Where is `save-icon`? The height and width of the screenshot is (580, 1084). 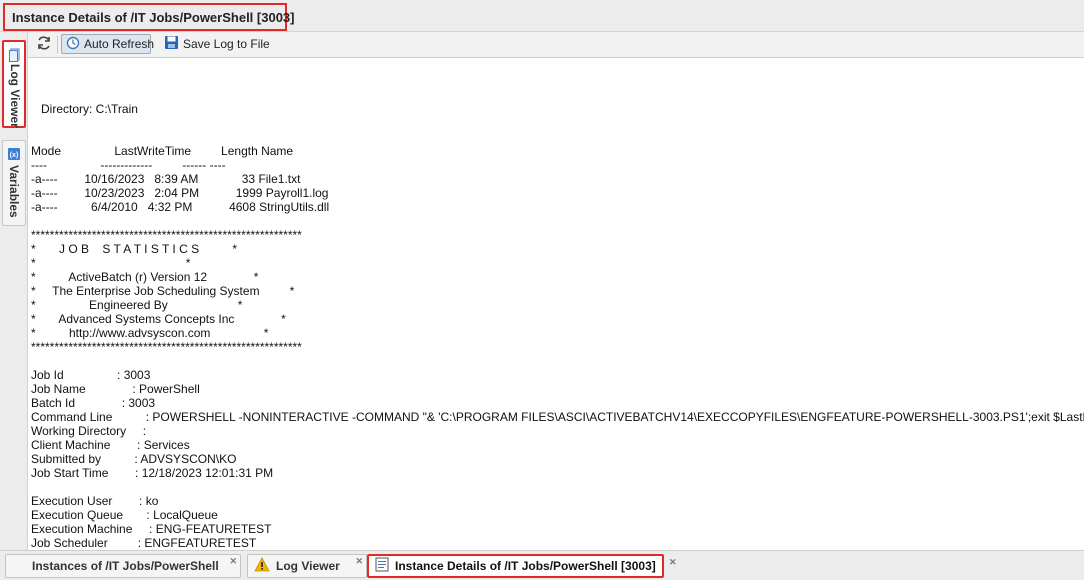 save-icon is located at coordinates (171, 44).